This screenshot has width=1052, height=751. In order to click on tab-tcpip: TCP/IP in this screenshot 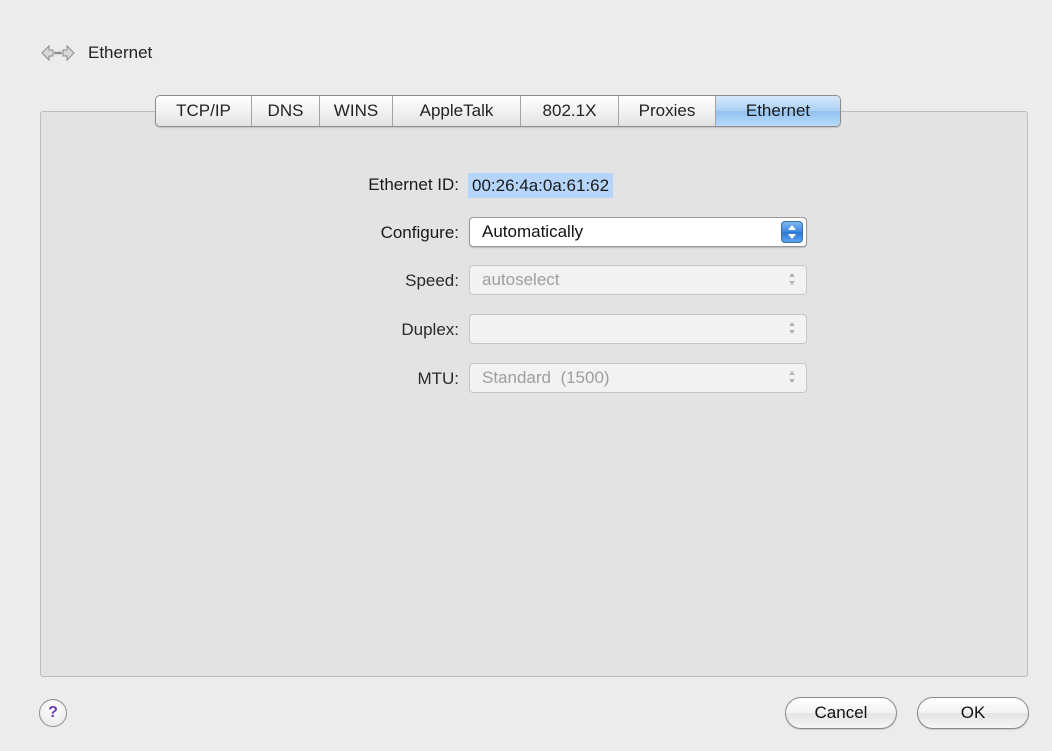, I will do `click(204, 111)`.